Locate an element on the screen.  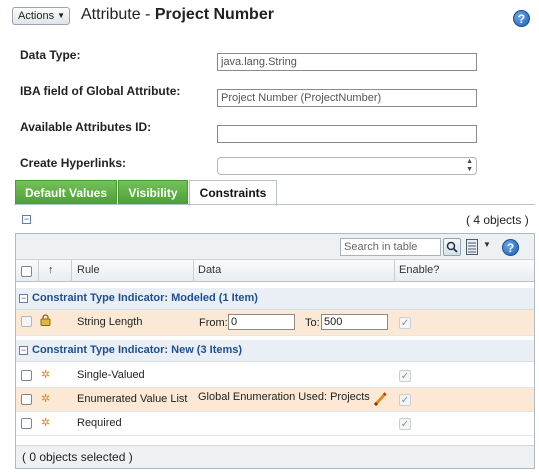
rule-name: Enumerated Value List is located at coordinates (132, 399).